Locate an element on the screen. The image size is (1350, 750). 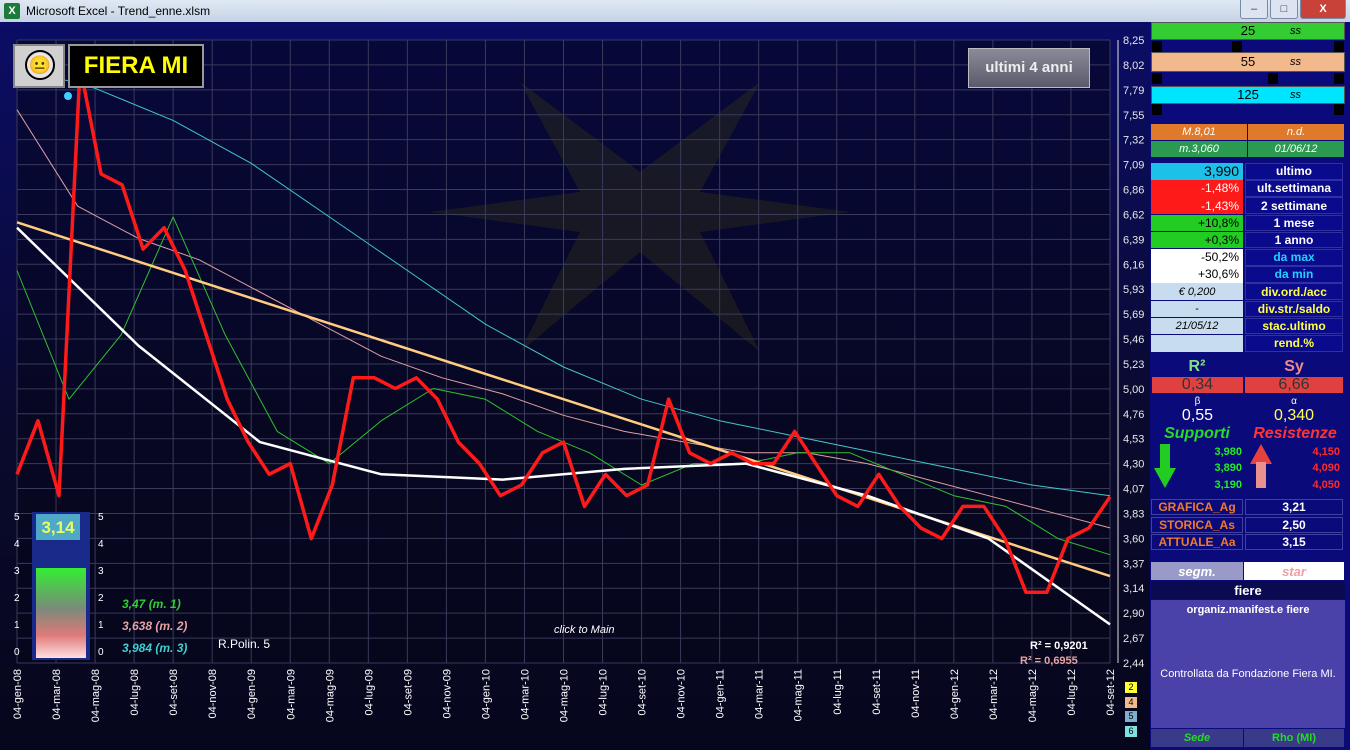
y-tick-label: 3,37 is located at coordinates (1133, 564).